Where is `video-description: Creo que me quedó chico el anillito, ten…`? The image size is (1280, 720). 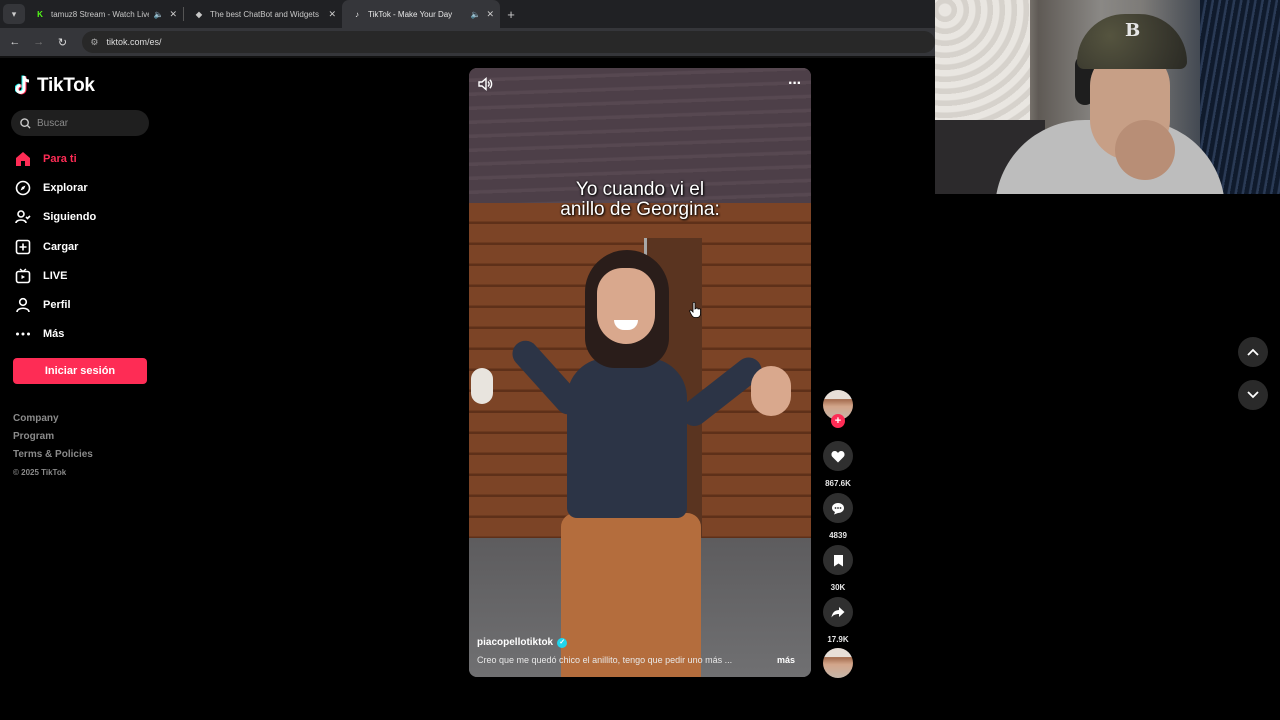
video-description: Creo que me quedó chico el anillito, ten… is located at coordinates (637, 660).